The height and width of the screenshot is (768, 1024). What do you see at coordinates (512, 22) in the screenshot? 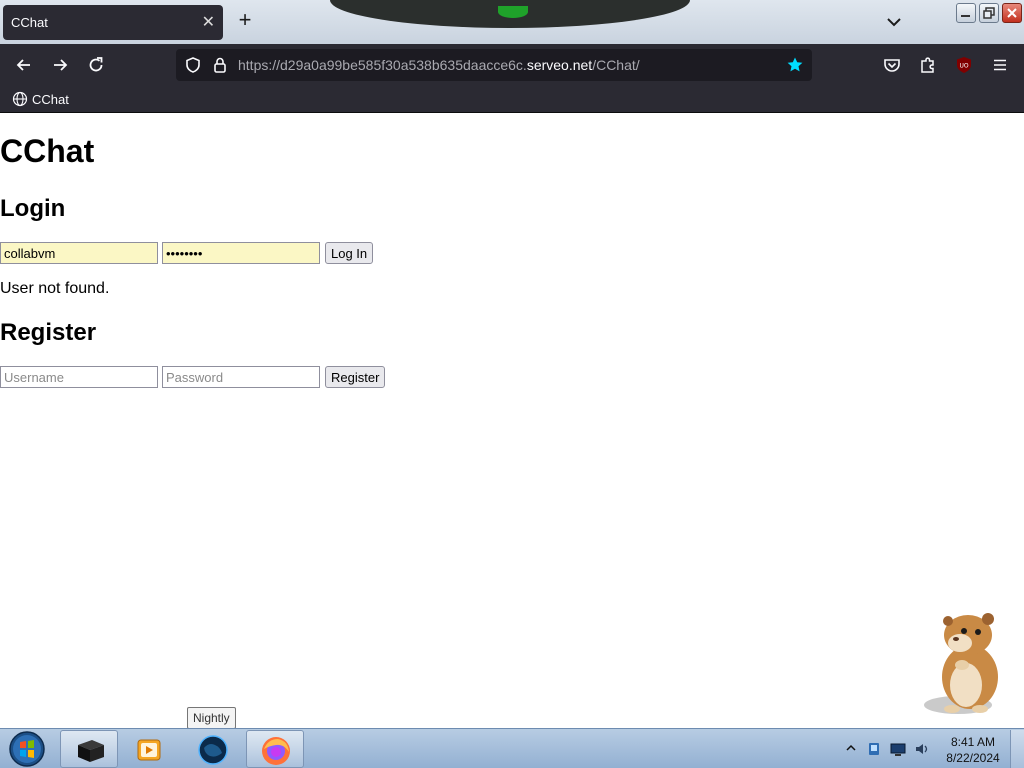
I see `title-bar: CChat ✕ +` at bounding box center [512, 22].